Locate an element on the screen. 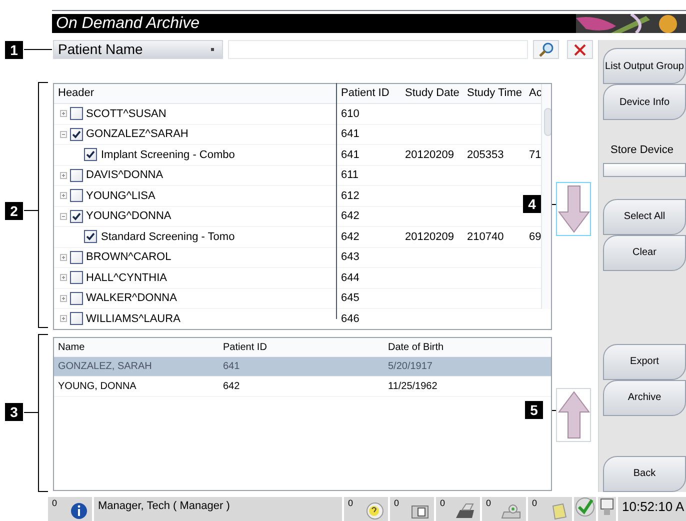 The height and width of the screenshot is (521, 686). callout-number: 5 is located at coordinates (534, 410).